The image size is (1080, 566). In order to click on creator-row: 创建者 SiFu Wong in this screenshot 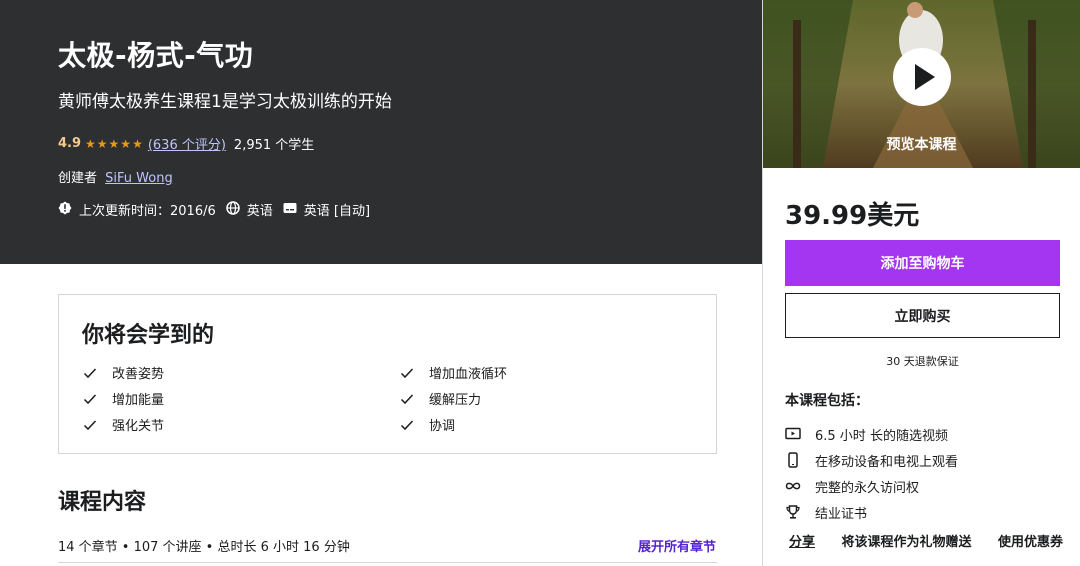, I will do `click(115, 176)`.